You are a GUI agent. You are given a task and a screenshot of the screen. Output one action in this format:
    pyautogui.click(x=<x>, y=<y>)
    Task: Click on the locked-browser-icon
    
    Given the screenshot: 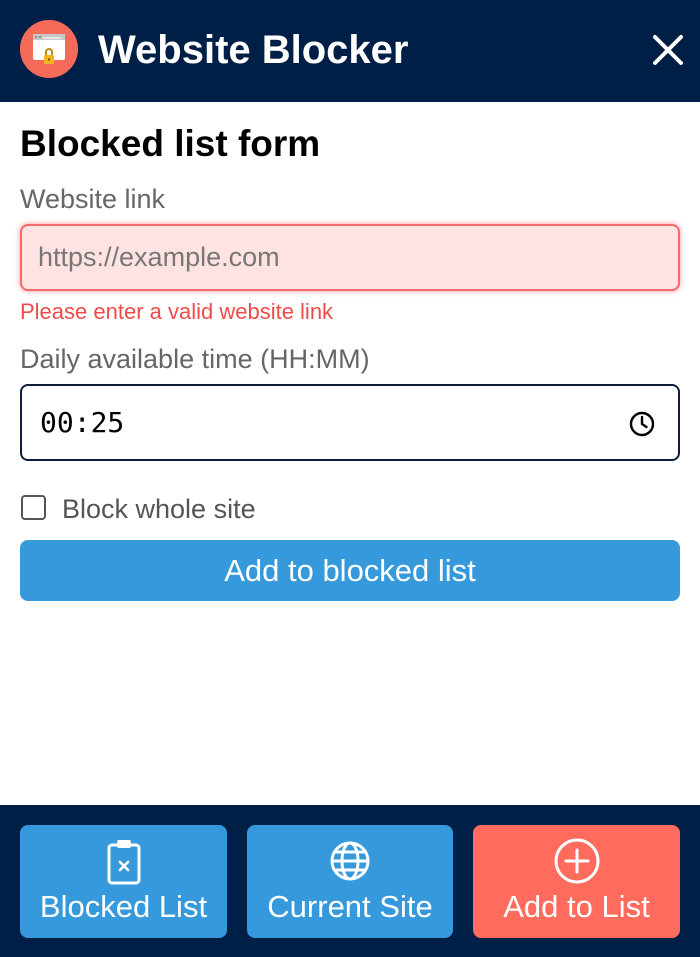 What is the action you would take?
    pyautogui.click(x=49, y=49)
    